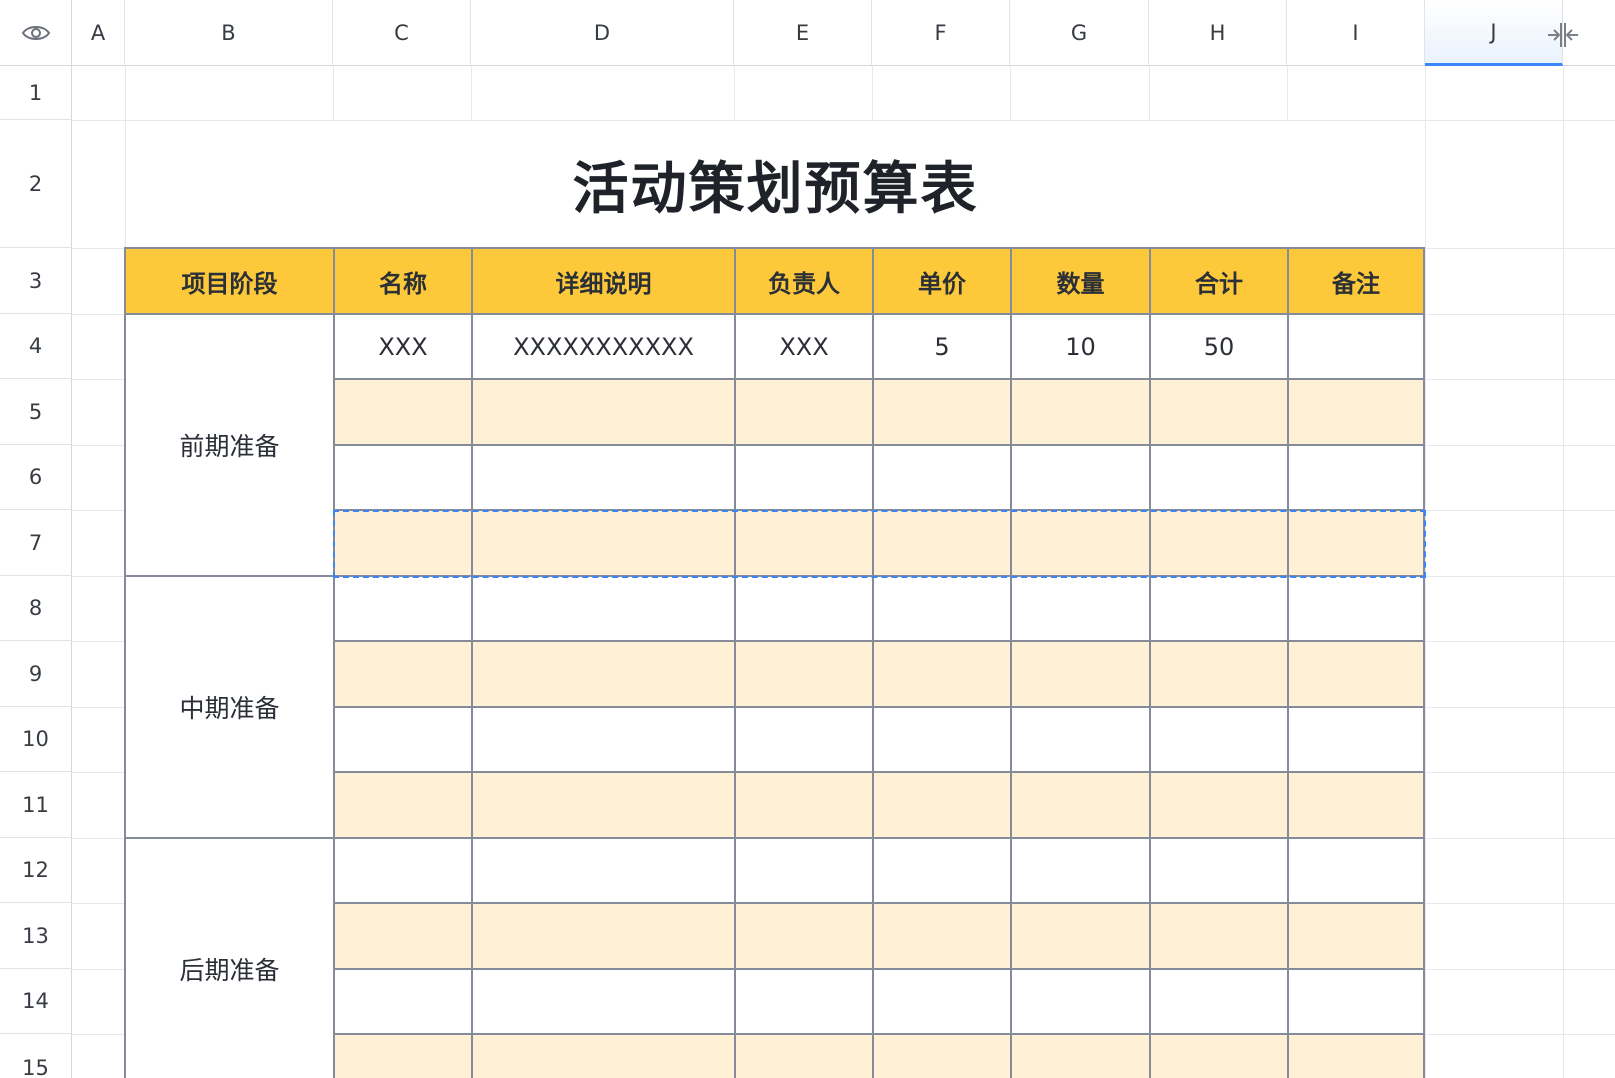 The height and width of the screenshot is (1078, 1615). What do you see at coordinates (1563, 35) in the screenshot?
I see `collapse-columns-button` at bounding box center [1563, 35].